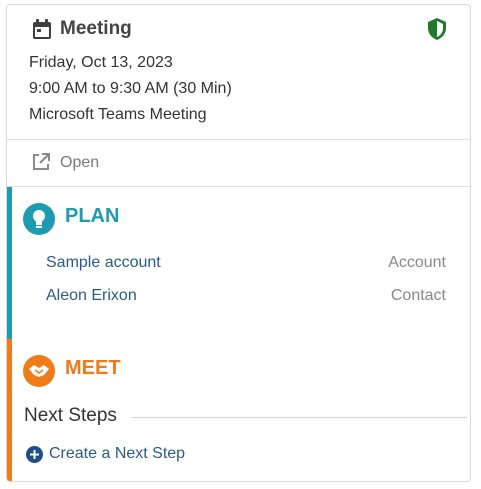  What do you see at coordinates (96, 28) in the screenshot?
I see `activity-title: Meeting` at bounding box center [96, 28].